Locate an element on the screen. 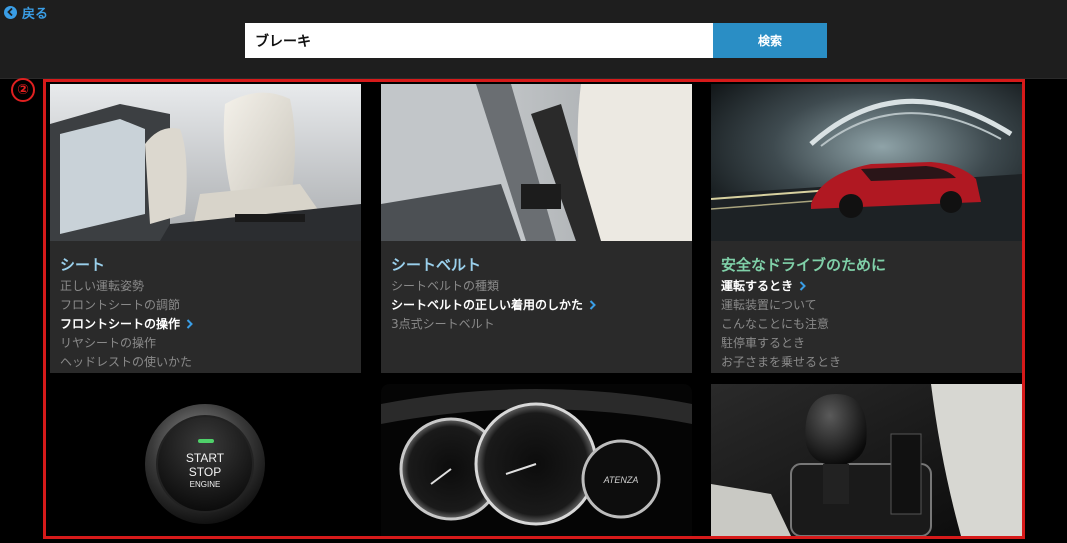 The height and width of the screenshot is (543, 1067). top-bar: 戻る 検索 is located at coordinates (533, 39).